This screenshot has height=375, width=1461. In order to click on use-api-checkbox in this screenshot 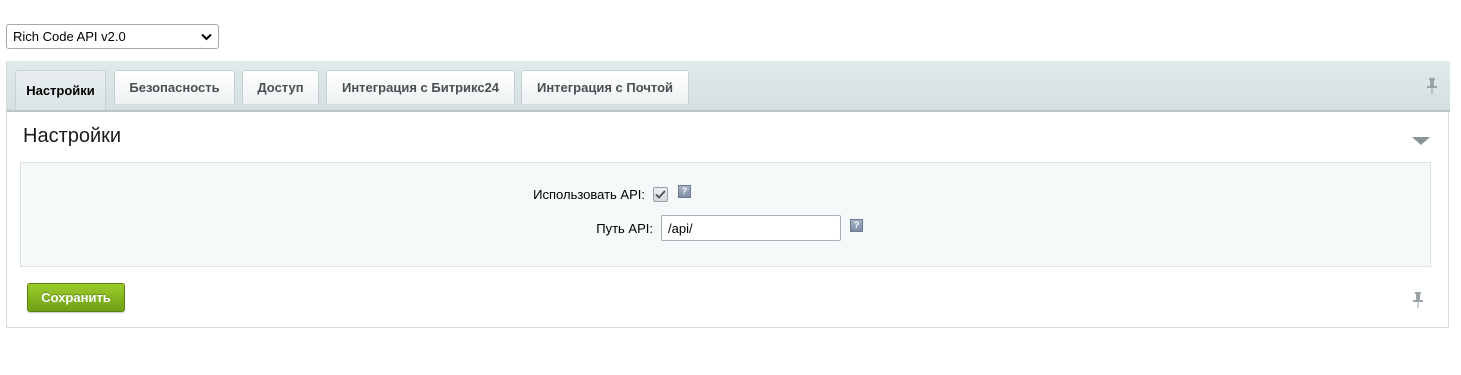, I will do `click(660, 194)`.